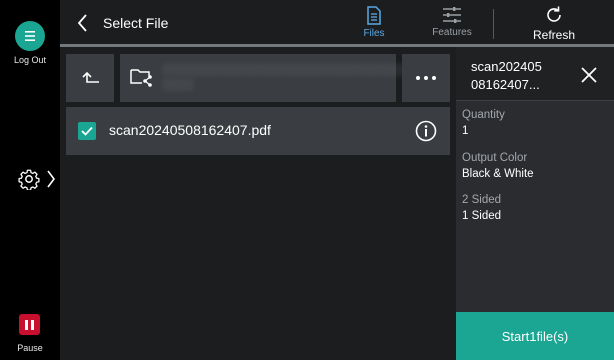  What do you see at coordinates (452, 15) in the screenshot?
I see `sliders-icon` at bounding box center [452, 15].